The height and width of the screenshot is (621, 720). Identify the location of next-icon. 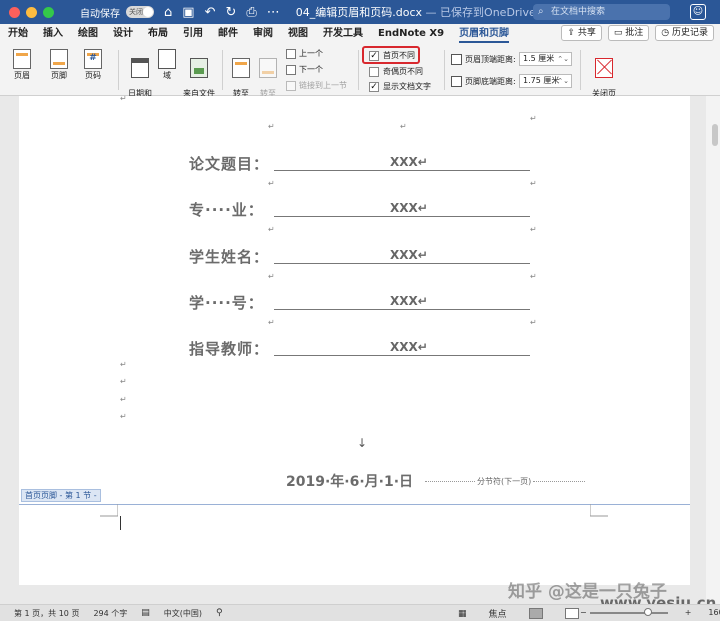
(291, 69).